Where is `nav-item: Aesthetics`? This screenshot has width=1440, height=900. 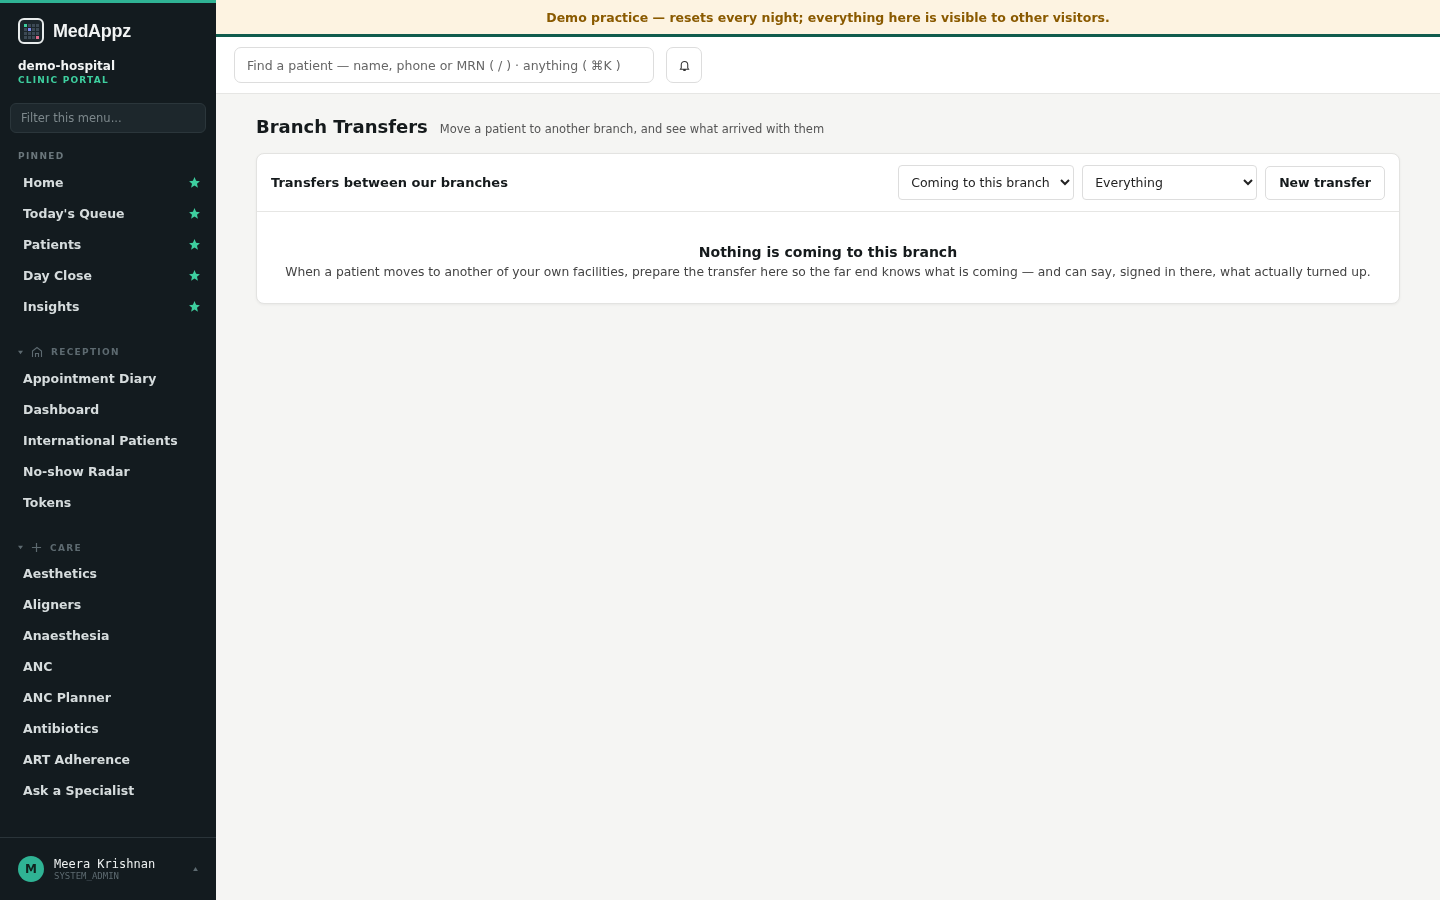
nav-item: Aesthetics is located at coordinates (108, 573).